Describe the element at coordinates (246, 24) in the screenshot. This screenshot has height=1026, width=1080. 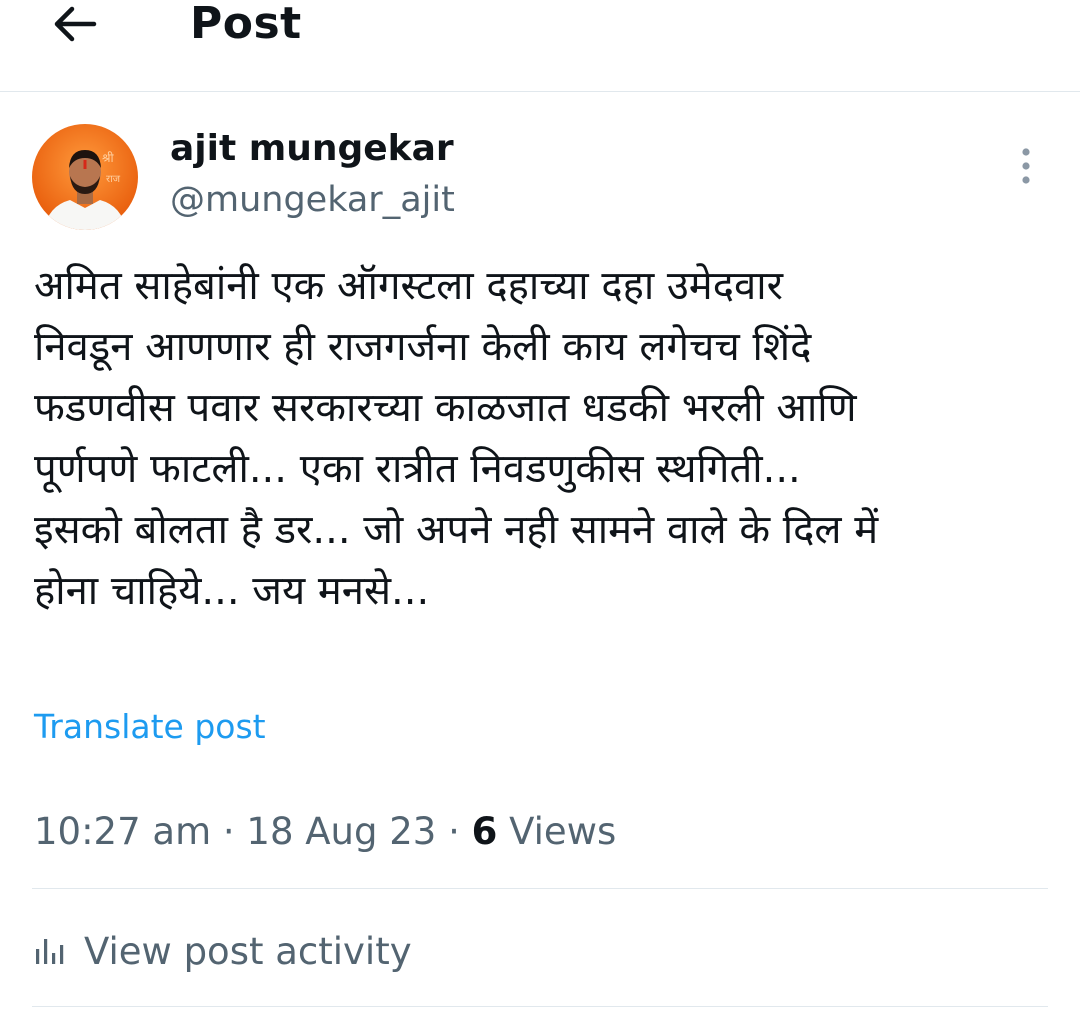
I see `page-title: Post` at that location.